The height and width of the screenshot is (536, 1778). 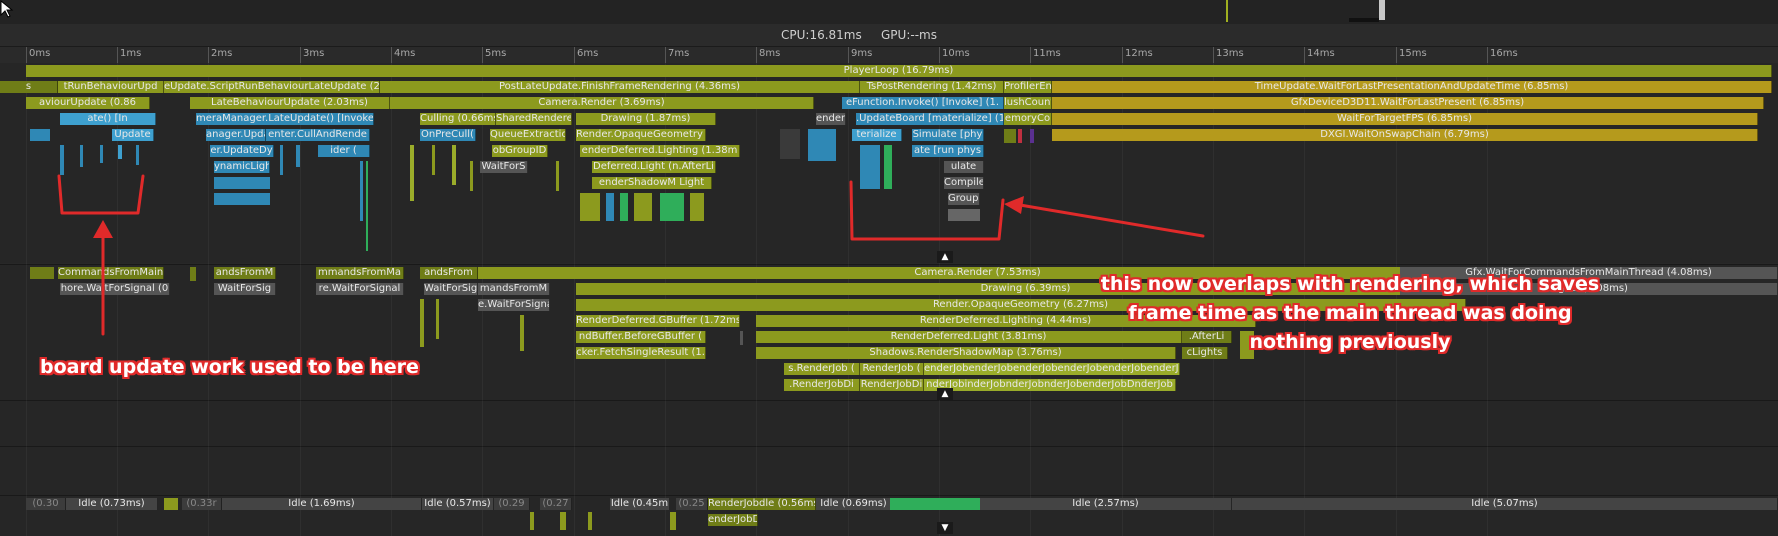 What do you see at coordinates (658, 321) in the screenshot?
I see `render-sample-bar: RenderDeferred.GBuffer (1.72ms)` at bounding box center [658, 321].